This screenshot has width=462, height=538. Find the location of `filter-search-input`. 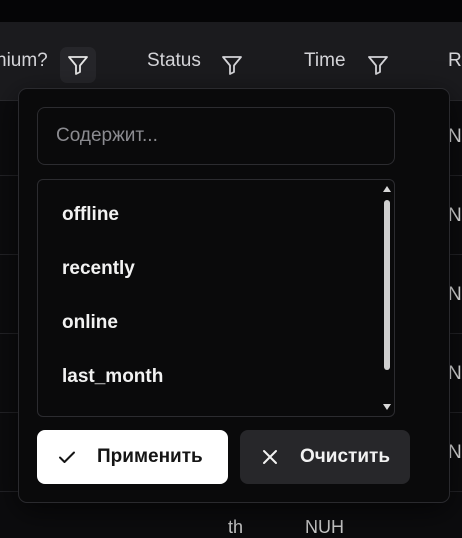

filter-search-input is located at coordinates (216, 136).